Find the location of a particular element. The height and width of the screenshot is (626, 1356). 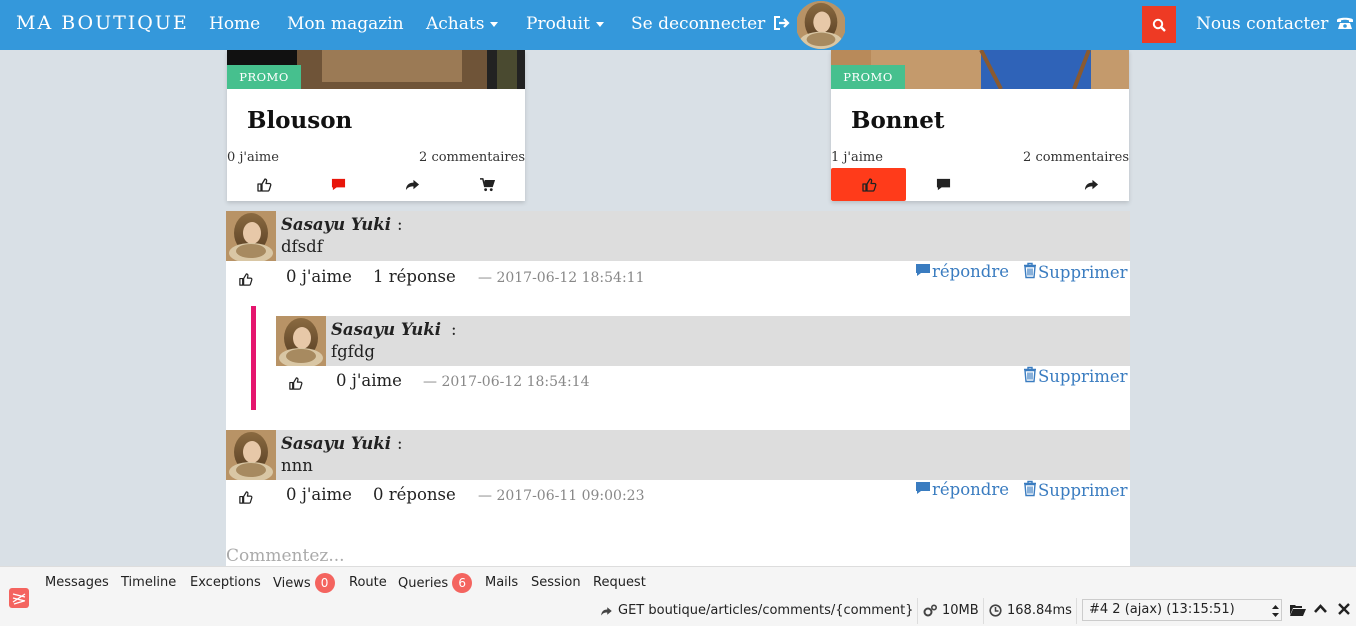

comment-text: fgfdg is located at coordinates (353, 351).